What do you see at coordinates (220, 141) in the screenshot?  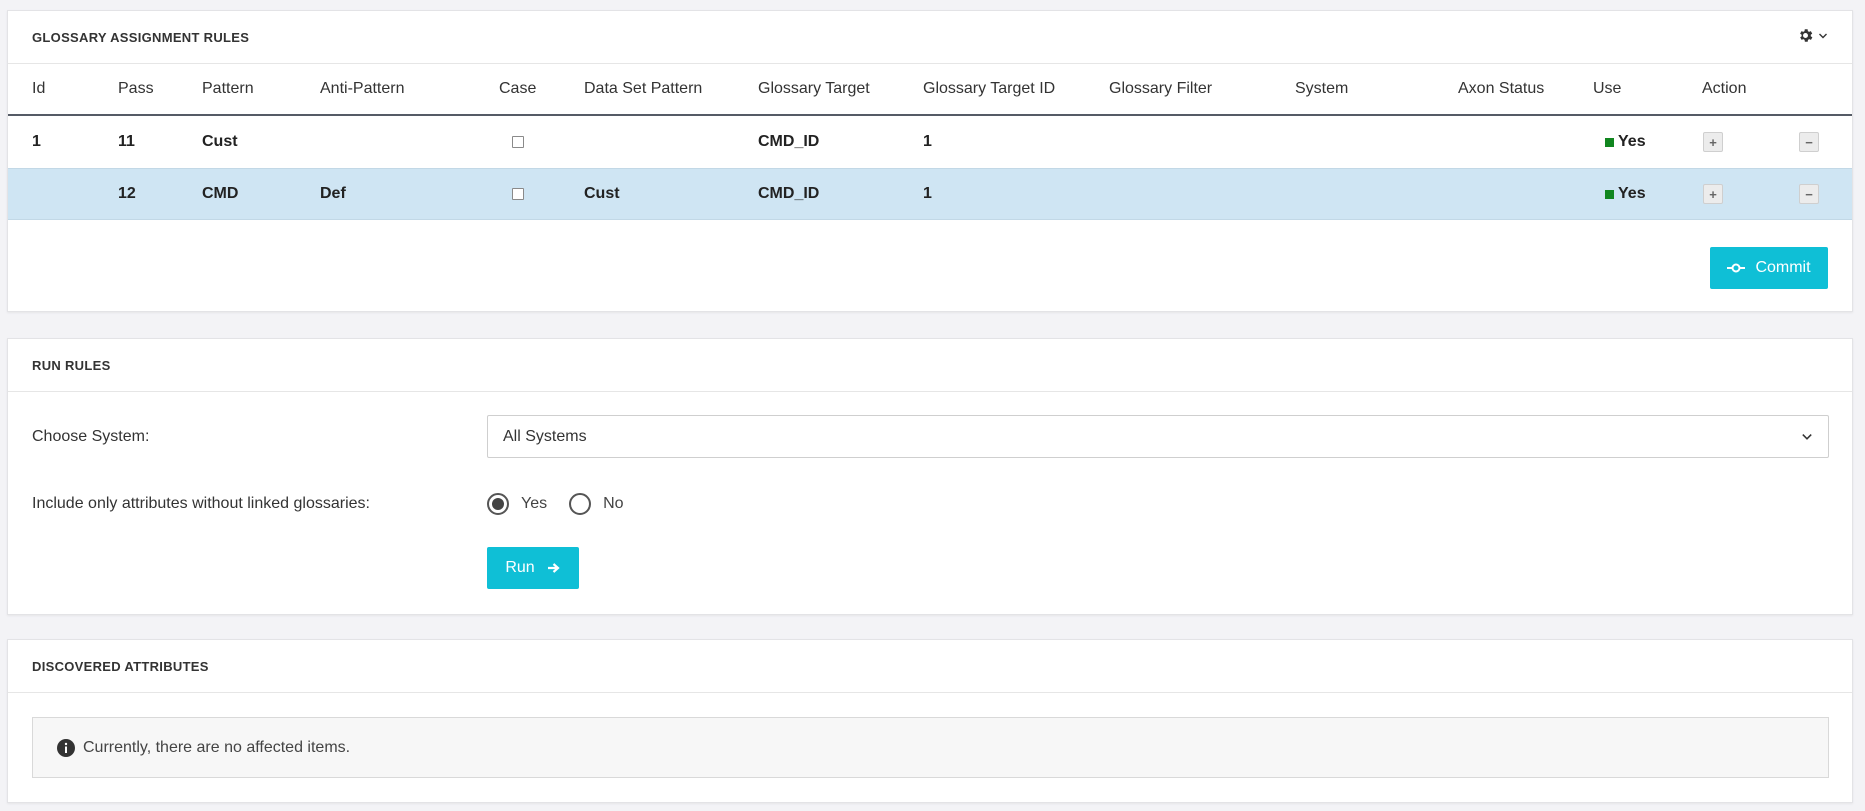 I see `cell-pattern: Cust` at bounding box center [220, 141].